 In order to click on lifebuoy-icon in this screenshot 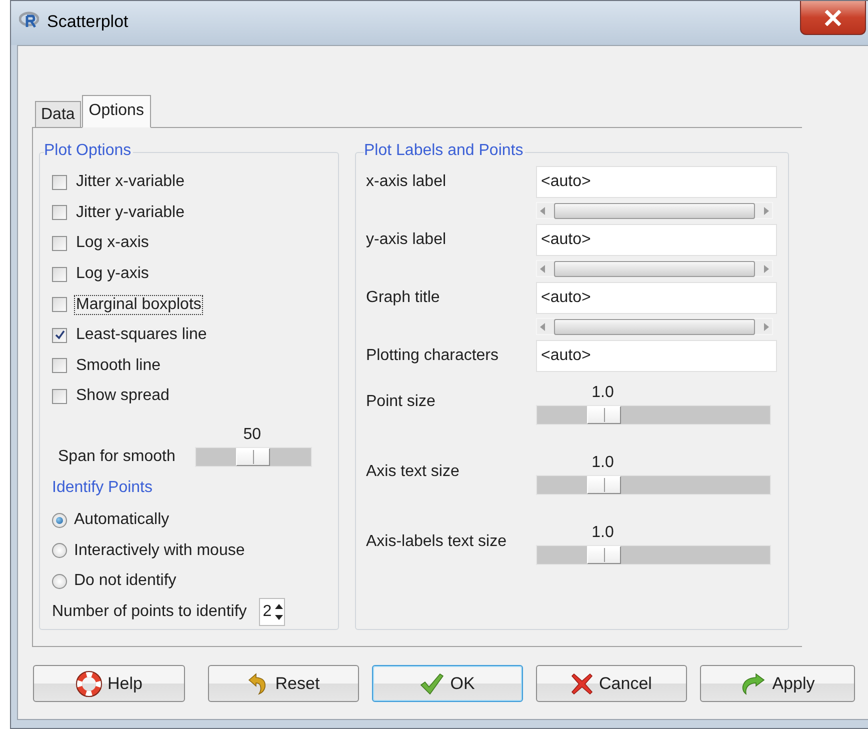, I will do `click(89, 683)`.